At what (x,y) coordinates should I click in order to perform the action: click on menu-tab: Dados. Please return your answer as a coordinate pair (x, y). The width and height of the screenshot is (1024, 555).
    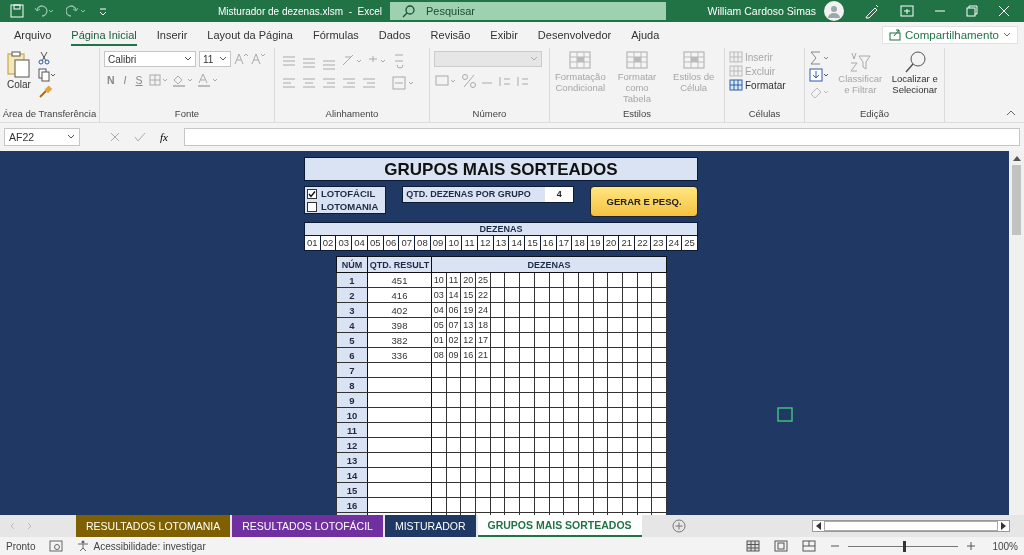
    Looking at the image, I should click on (394, 35).